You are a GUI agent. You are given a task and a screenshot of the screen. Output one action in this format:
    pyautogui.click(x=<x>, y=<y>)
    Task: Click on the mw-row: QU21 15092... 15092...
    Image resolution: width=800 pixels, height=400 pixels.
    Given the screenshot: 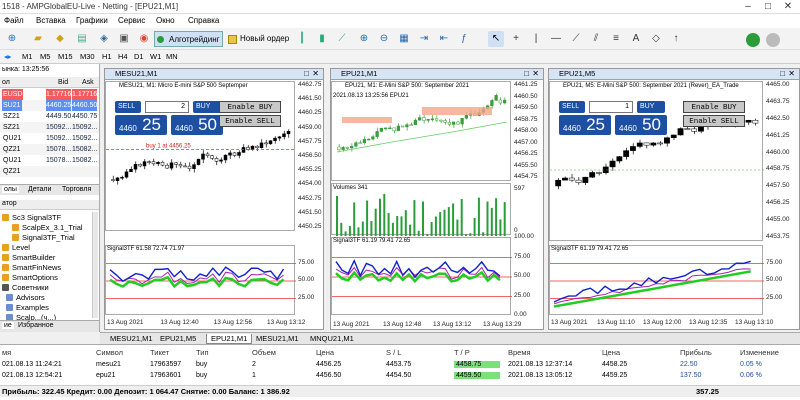 What is the action you would take?
    pyautogui.click(x=49, y=138)
    